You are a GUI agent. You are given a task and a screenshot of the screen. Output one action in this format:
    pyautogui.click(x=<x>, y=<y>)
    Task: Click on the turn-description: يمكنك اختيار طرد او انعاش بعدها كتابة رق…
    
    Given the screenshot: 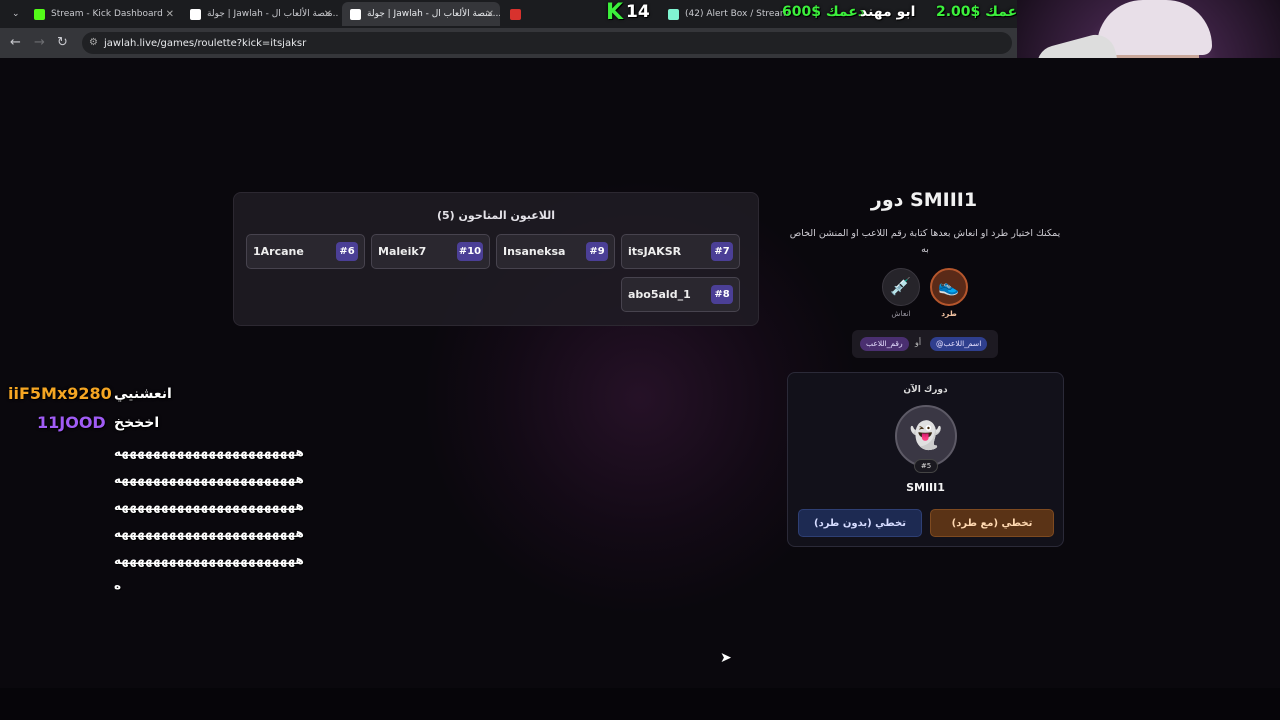 What is the action you would take?
    pyautogui.click(x=925, y=241)
    